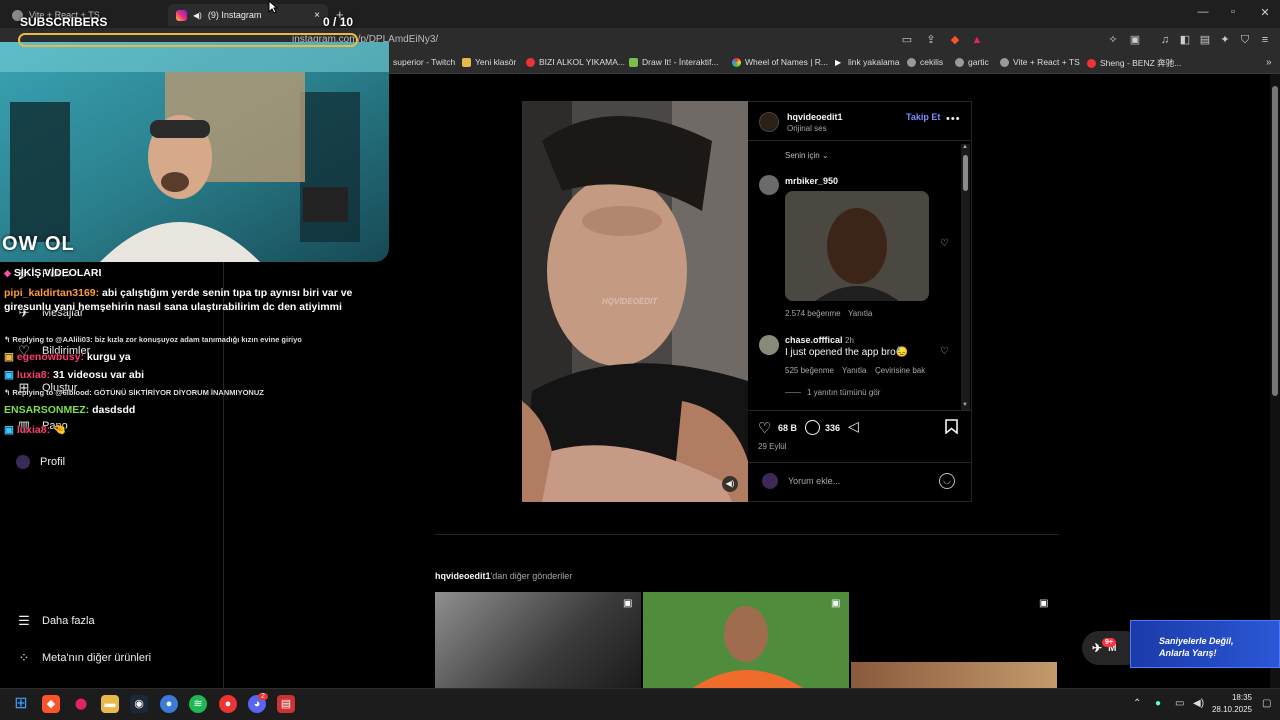 Image resolution: width=1280 pixels, height=720 pixels. I want to click on network-icon: ▭, so click(1179, 703).